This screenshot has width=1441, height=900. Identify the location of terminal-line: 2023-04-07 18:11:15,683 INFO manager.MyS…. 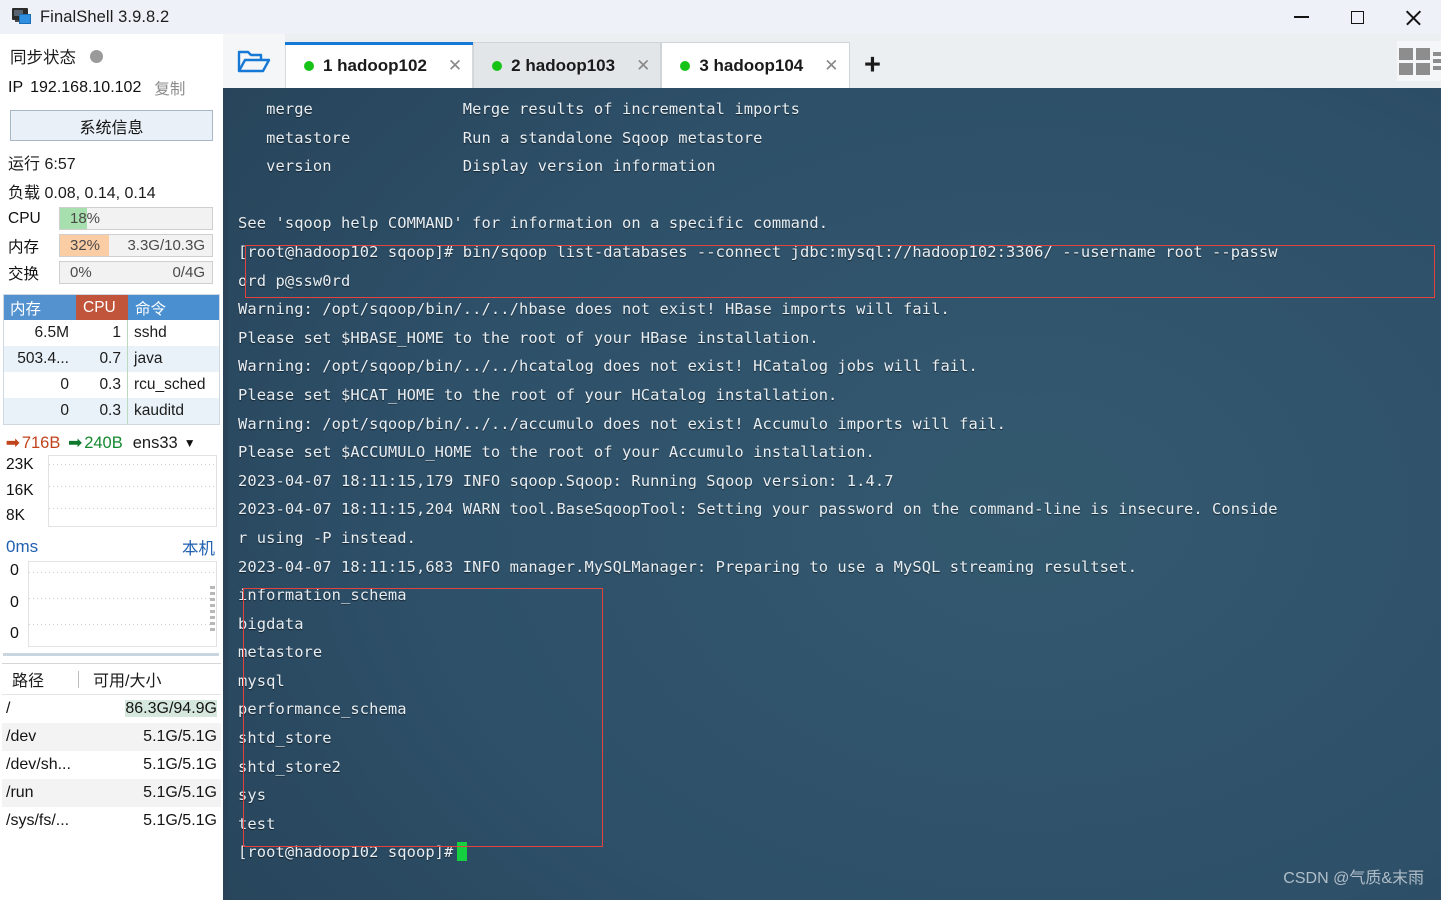
(688, 566).